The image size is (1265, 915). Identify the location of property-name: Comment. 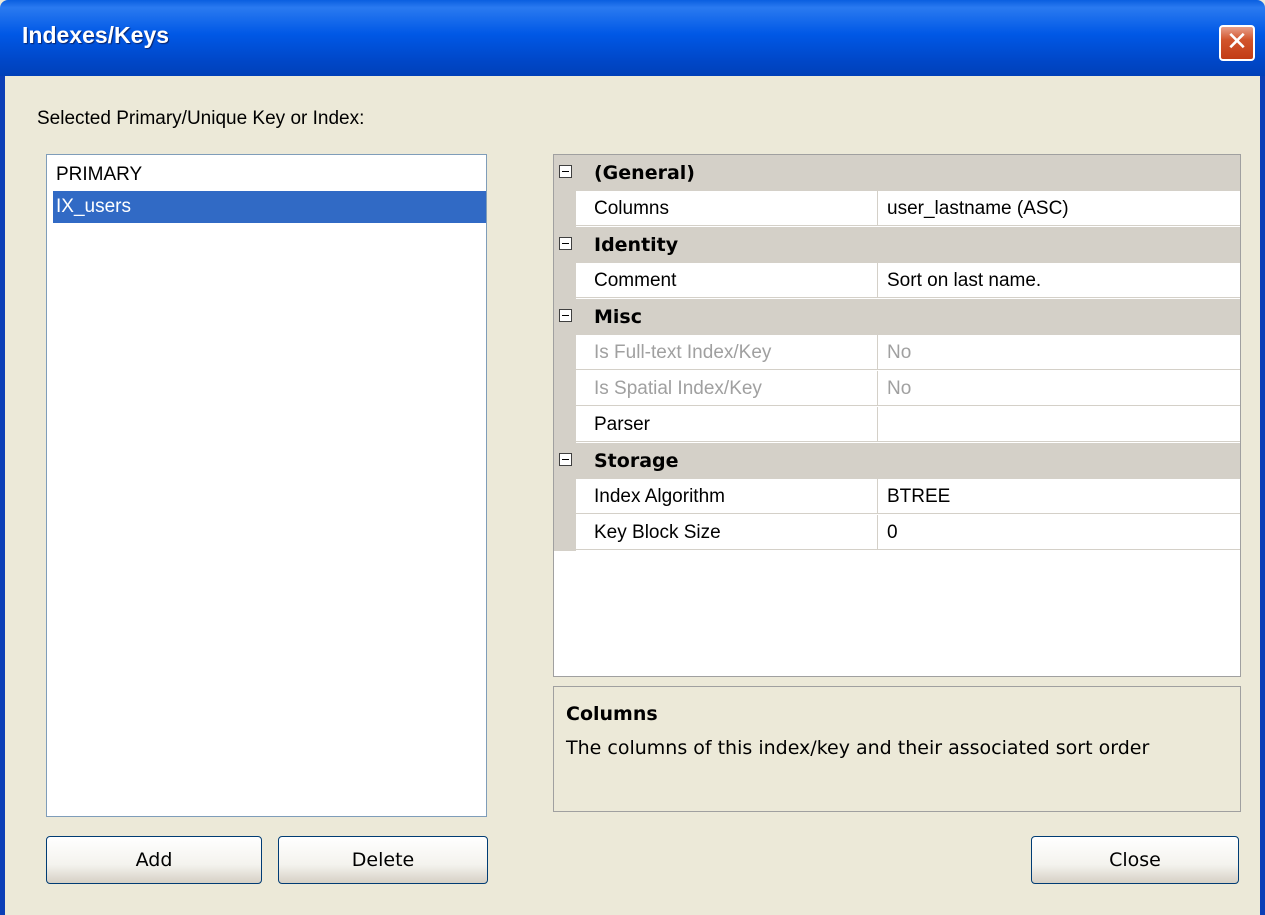
(727, 280).